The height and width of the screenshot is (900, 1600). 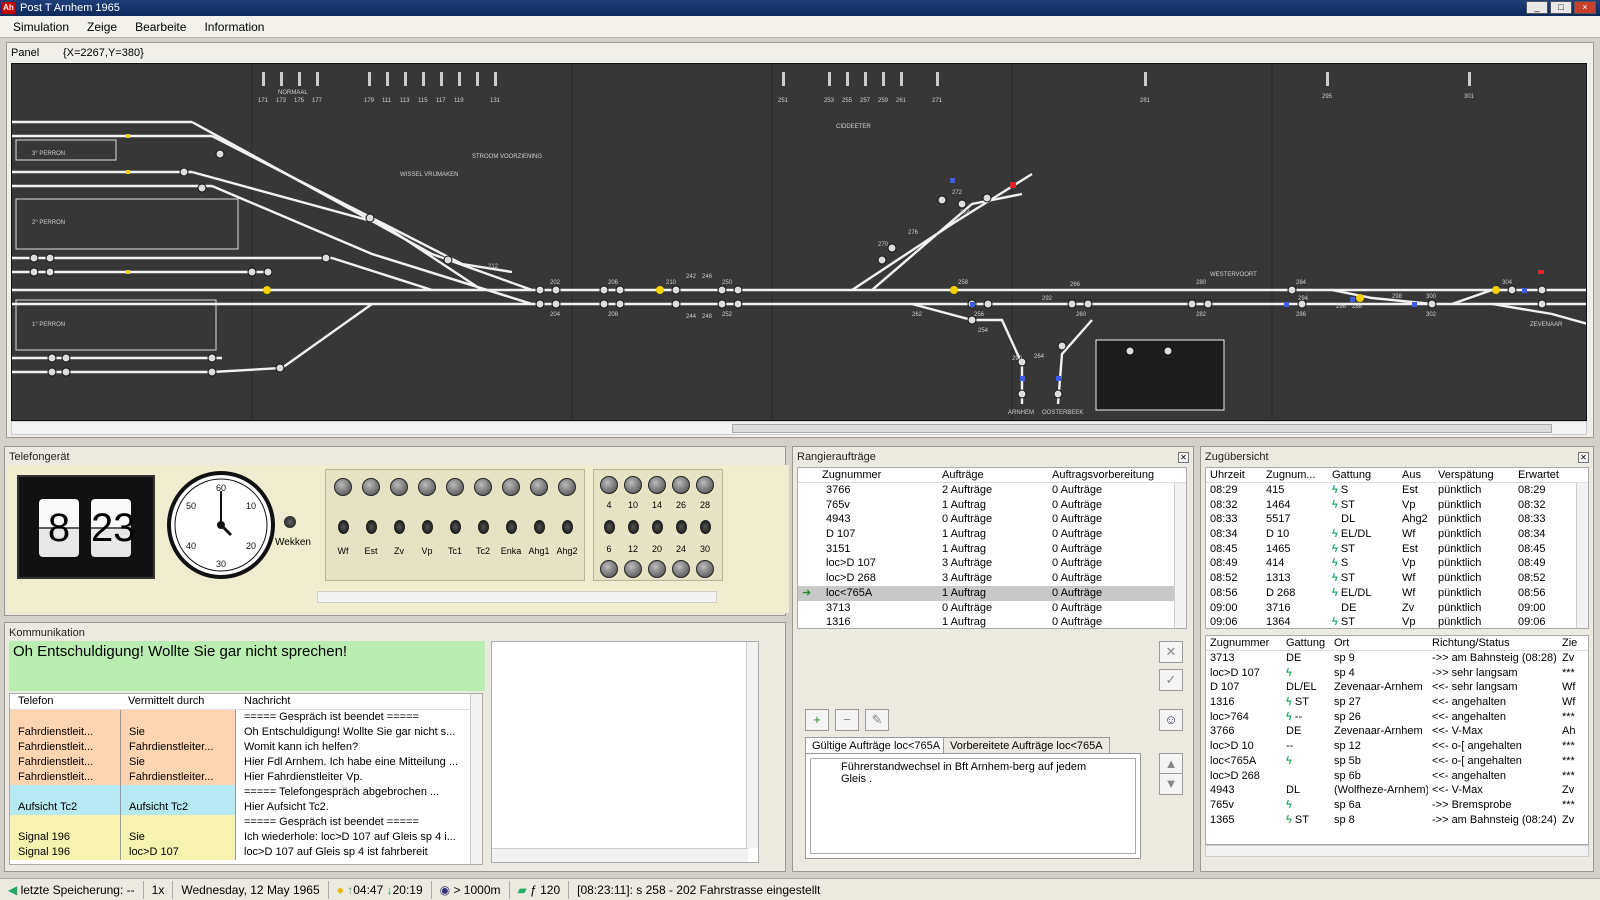 What do you see at coordinates (343, 487) in the screenshot?
I see `key-wf` at bounding box center [343, 487].